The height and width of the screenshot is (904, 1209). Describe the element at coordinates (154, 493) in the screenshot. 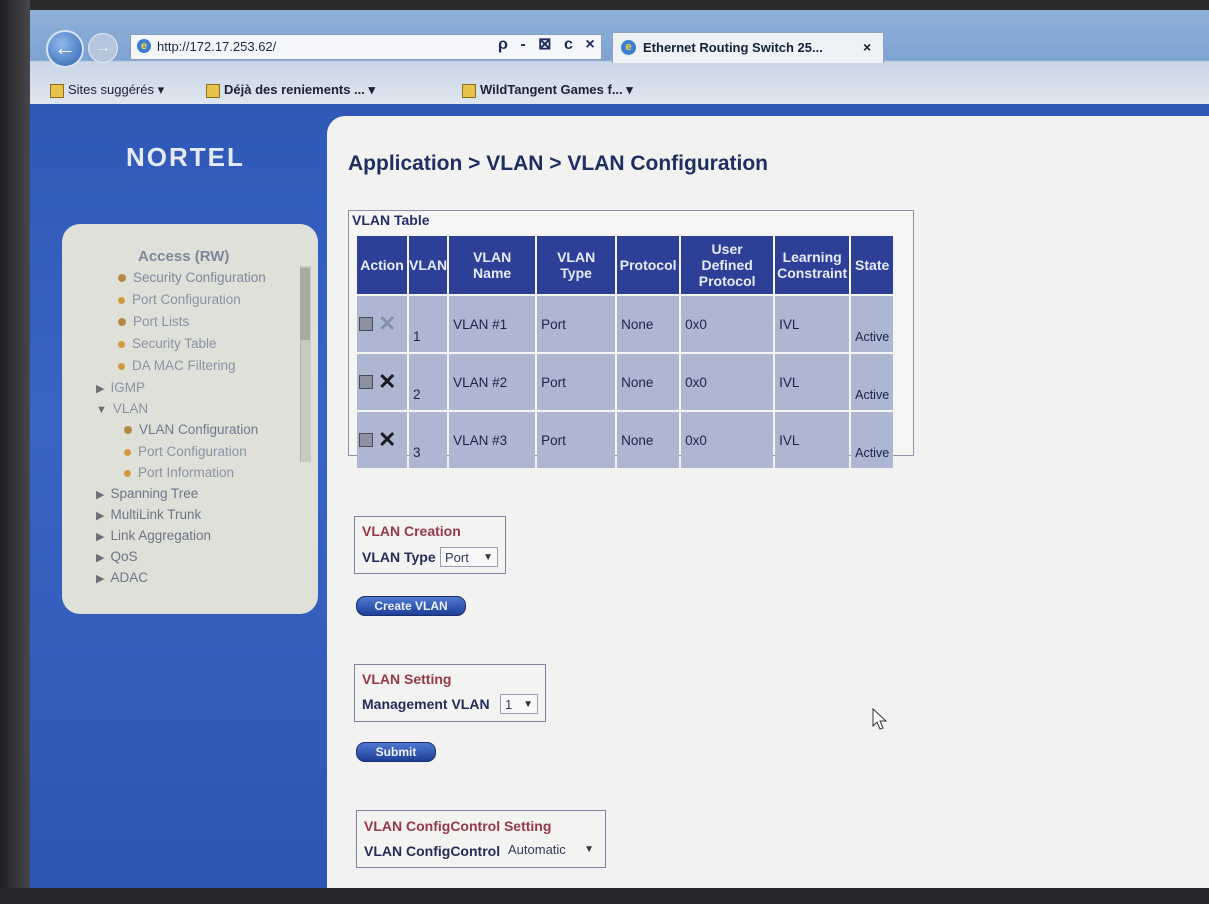

I see `sidebar-item-label: Spanning Tree` at that location.